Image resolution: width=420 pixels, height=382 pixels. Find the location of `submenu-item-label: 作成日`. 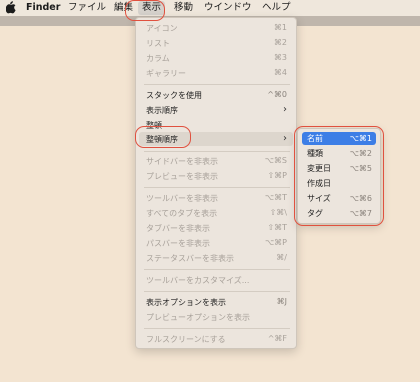

submenu-item-label: 作成日 is located at coordinates (319, 183).